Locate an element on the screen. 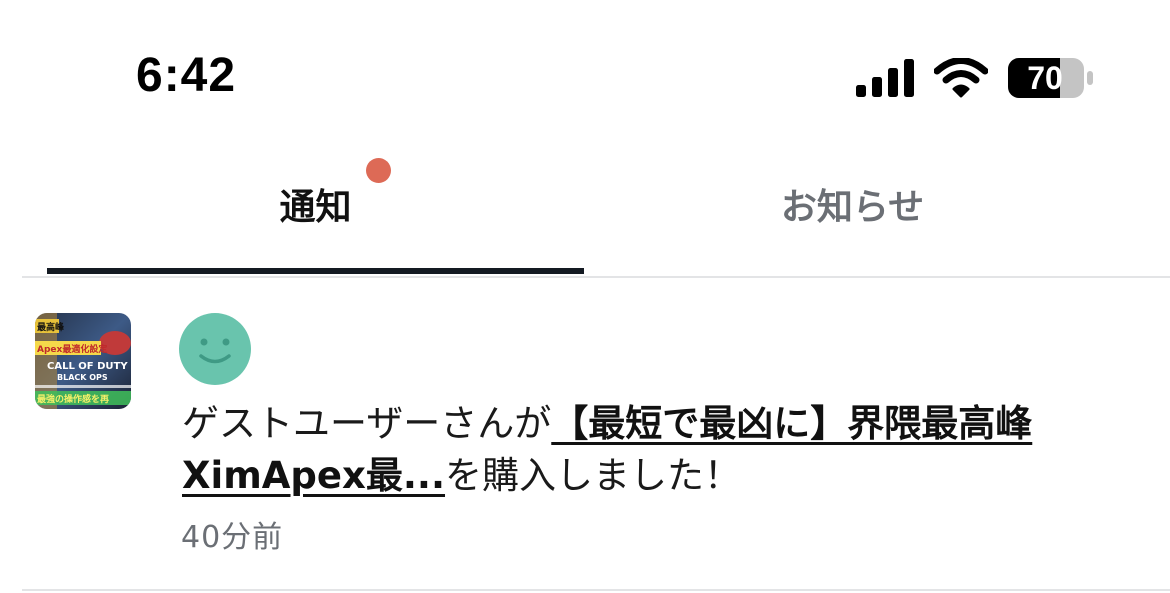 This screenshot has height=593, width=1170. thumbnail-bottom-text: 最強の操作感を再 is located at coordinates (73, 399).